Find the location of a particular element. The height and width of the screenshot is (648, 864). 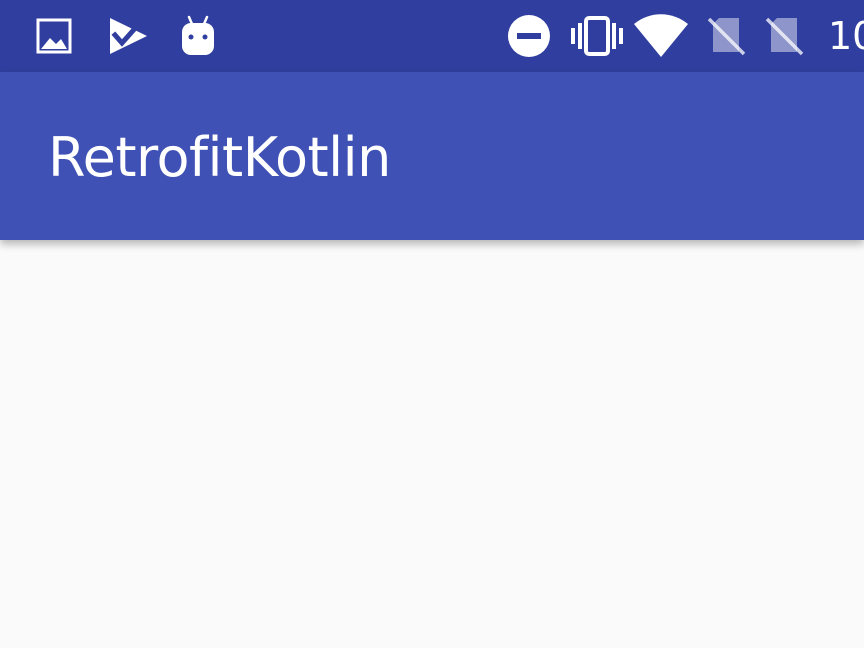

status-clock: 10 is located at coordinates (846, 36).